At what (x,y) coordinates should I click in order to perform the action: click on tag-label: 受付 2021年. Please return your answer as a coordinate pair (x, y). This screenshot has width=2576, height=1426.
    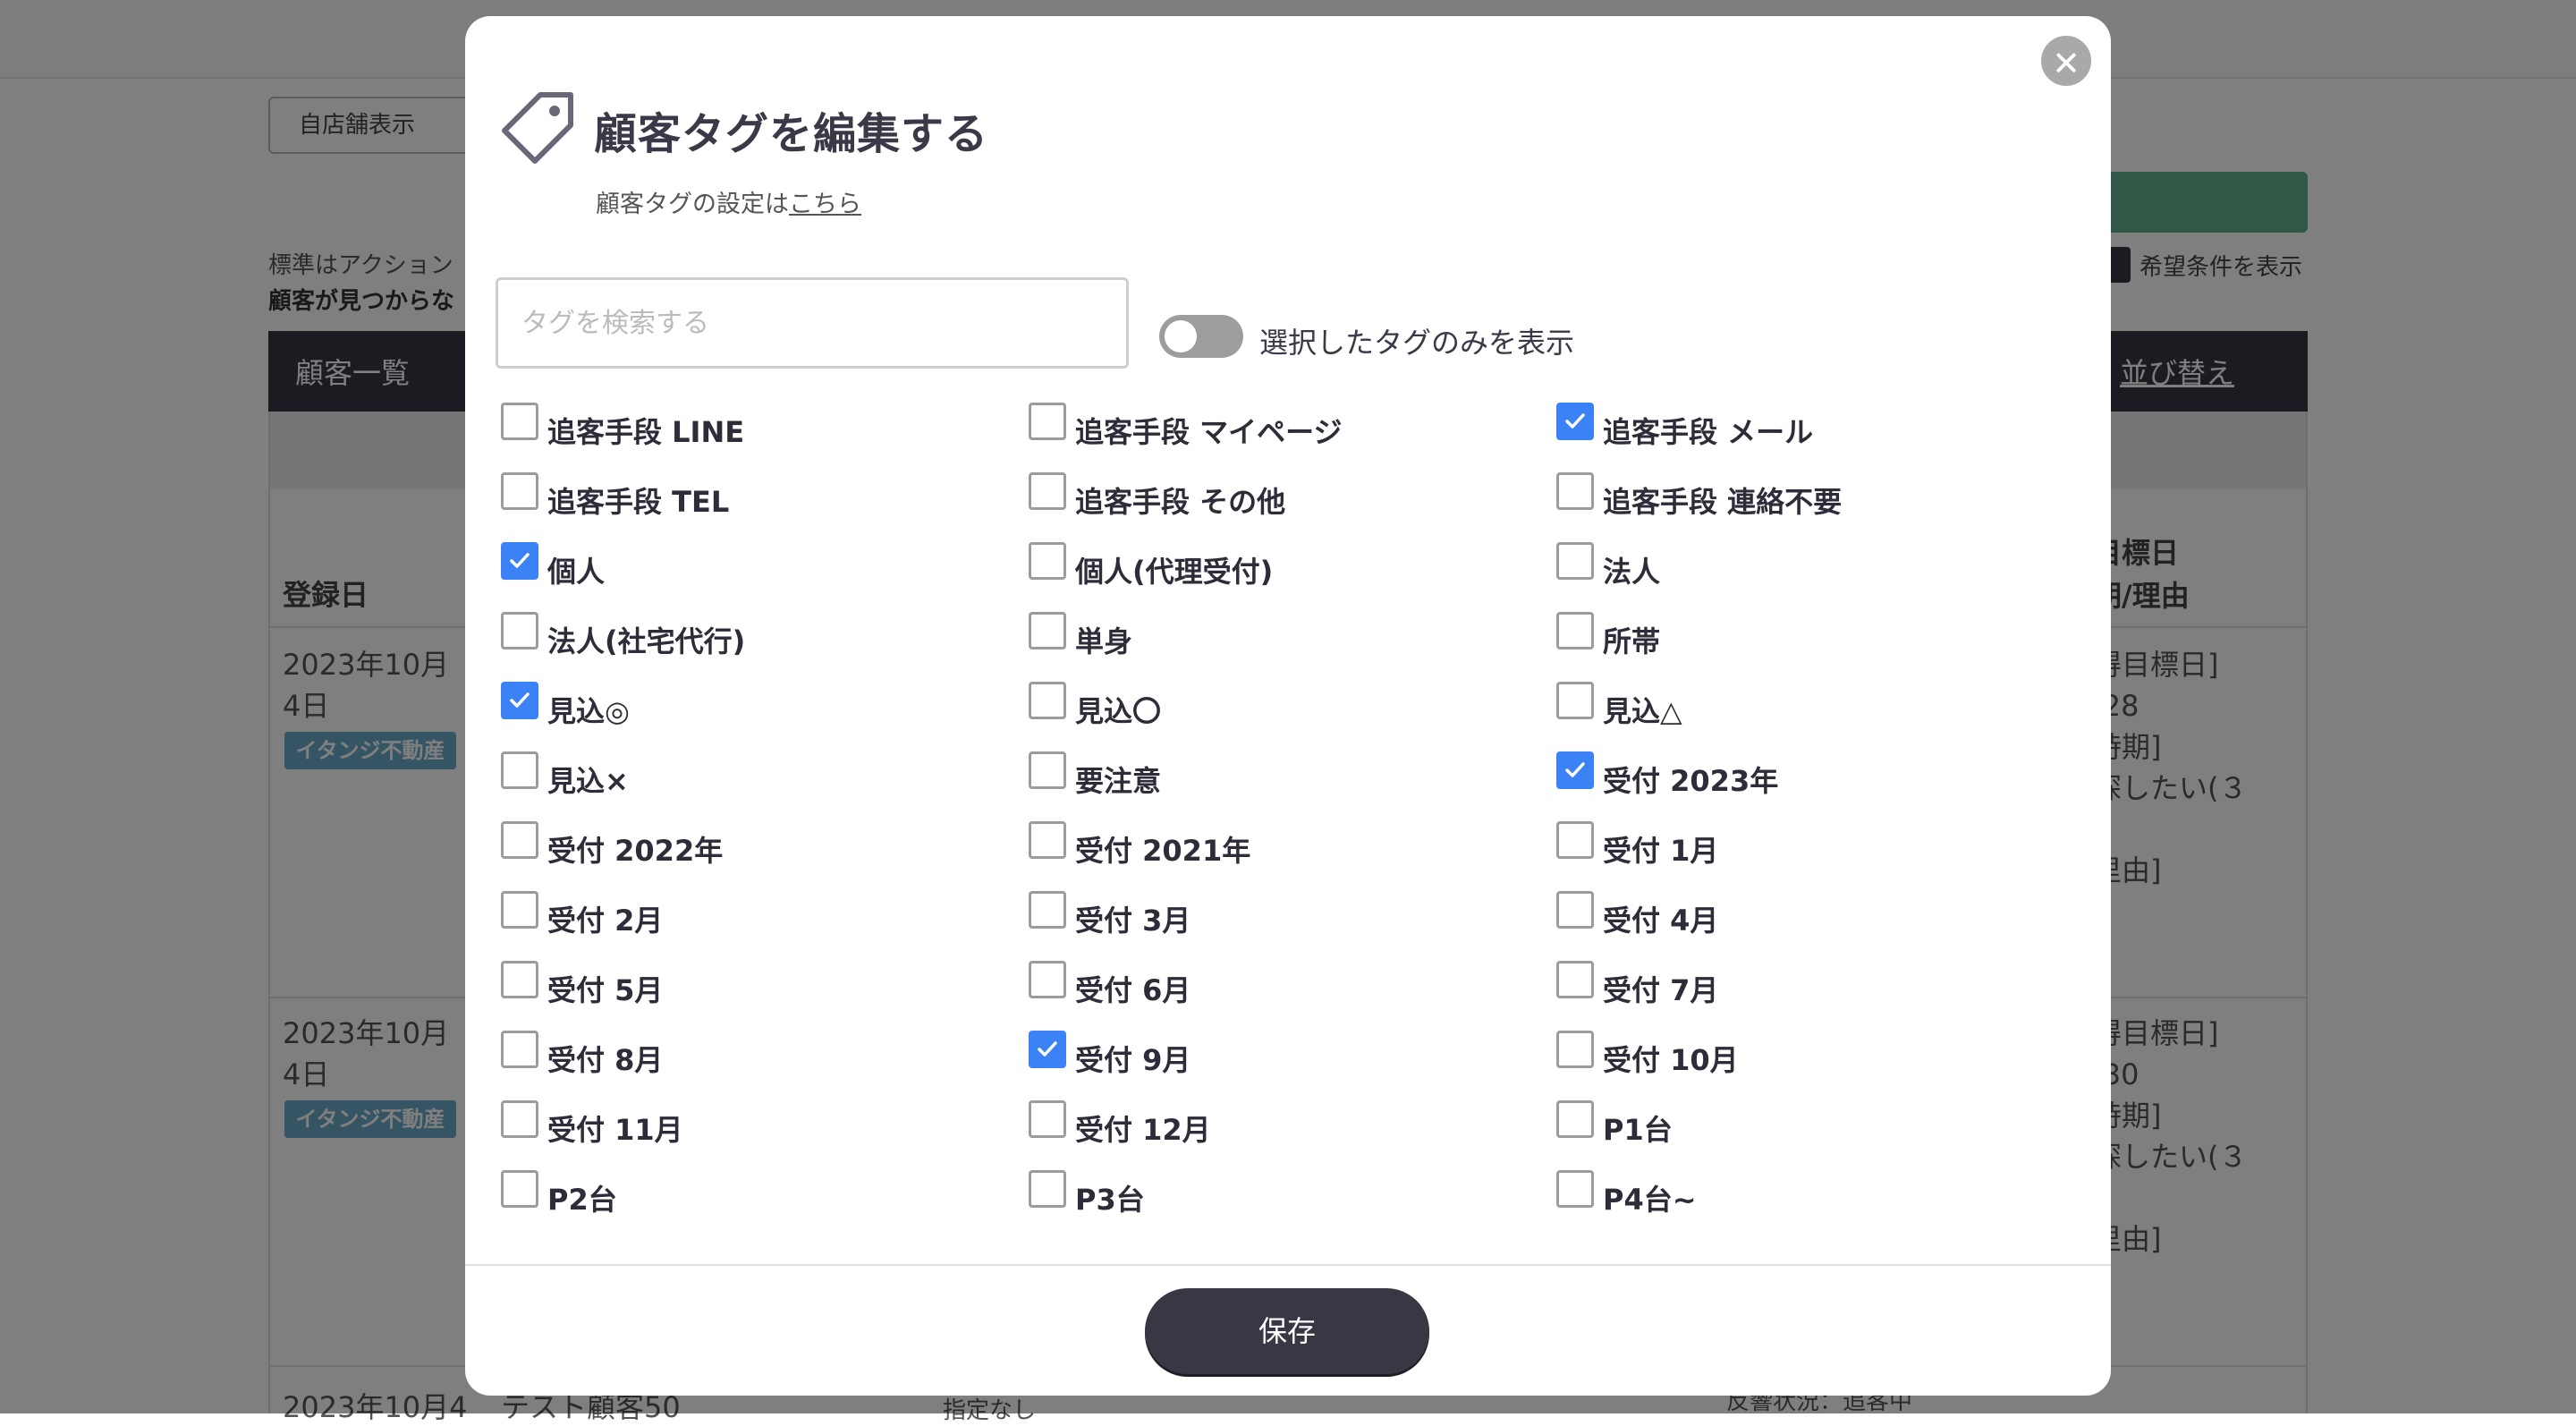
    Looking at the image, I should click on (1163, 851).